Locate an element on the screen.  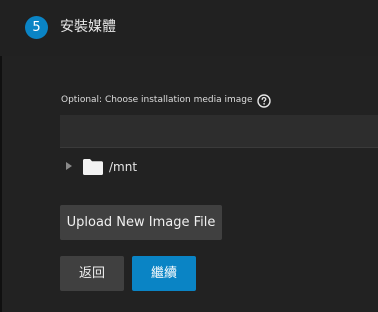
folder-icon is located at coordinates (93, 167).